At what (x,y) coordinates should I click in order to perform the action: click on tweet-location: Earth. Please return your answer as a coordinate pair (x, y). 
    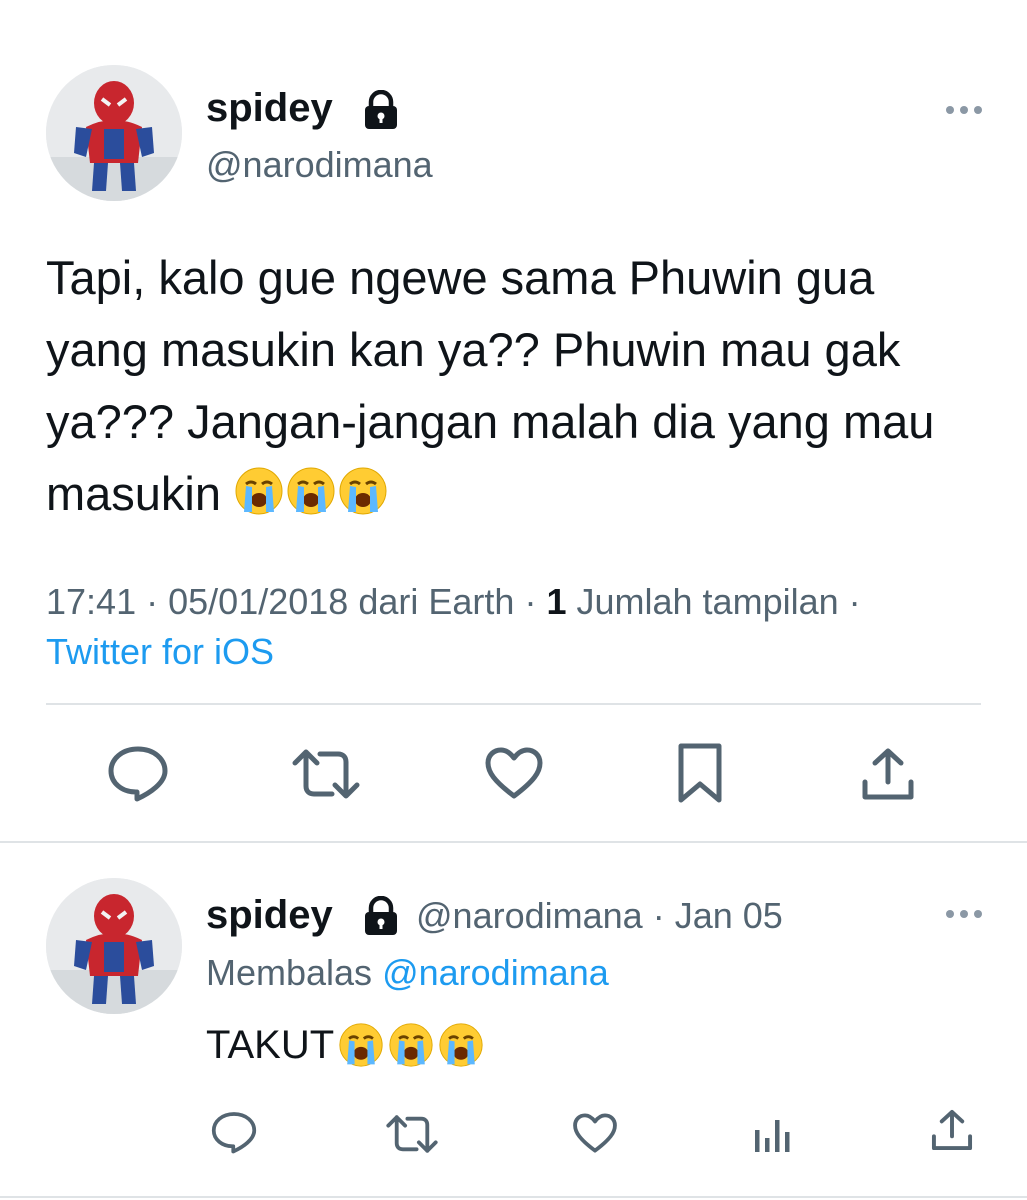
    Looking at the image, I should click on (471, 601).